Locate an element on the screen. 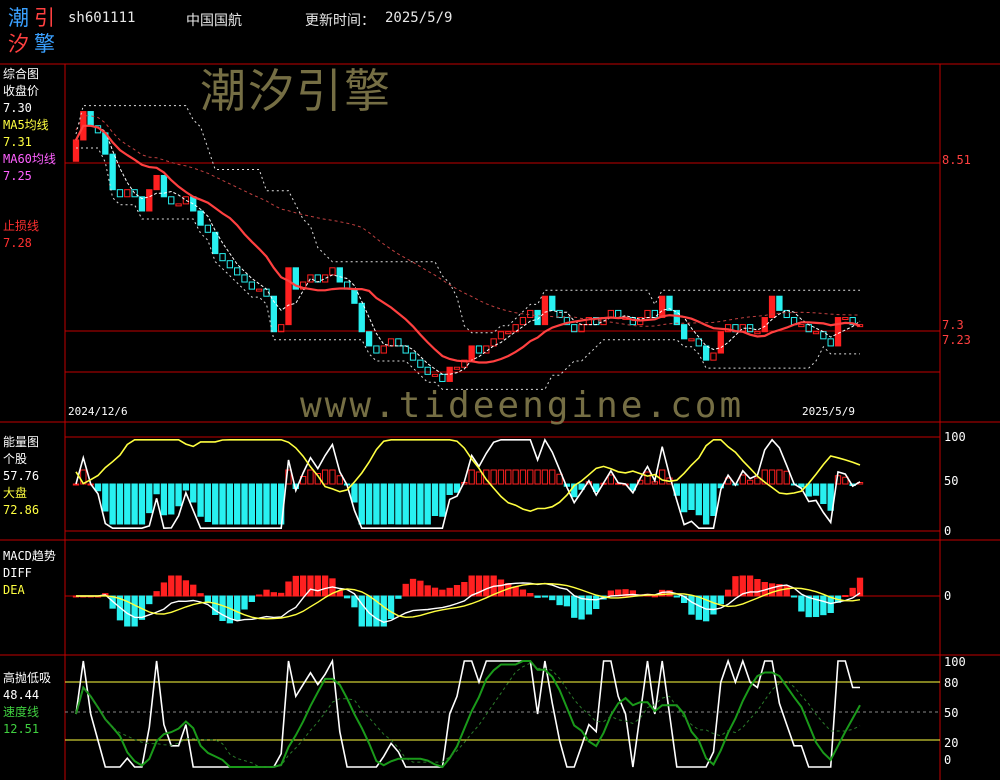  osc-line is located at coordinates (467, 713).